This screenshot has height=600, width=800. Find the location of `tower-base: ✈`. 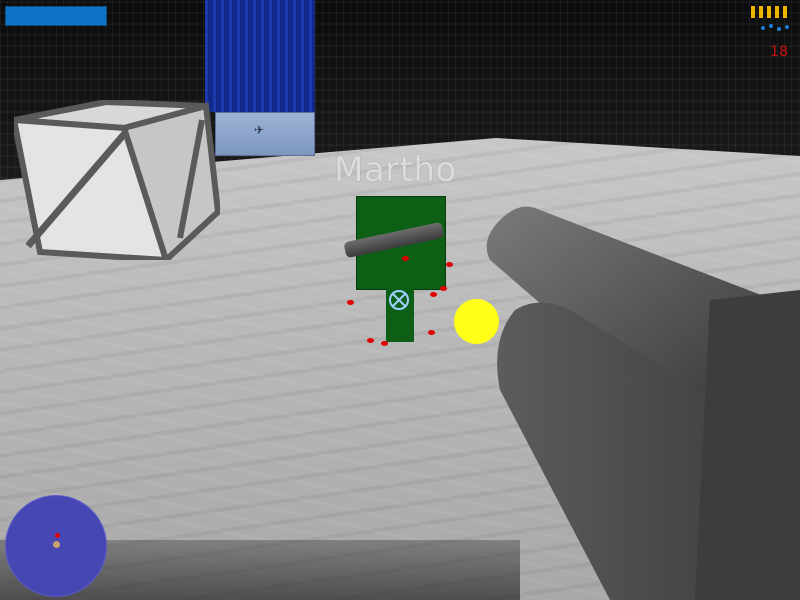

tower-base: ✈ is located at coordinates (265, 134).